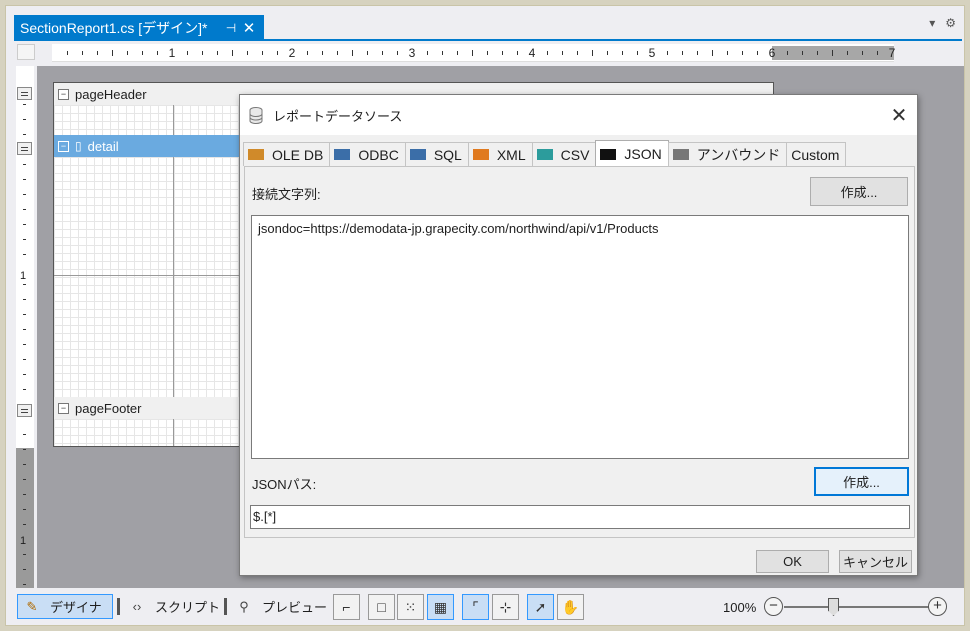 Image resolution: width=970 pixels, height=631 pixels. What do you see at coordinates (580, 517) in the screenshot?
I see `json-path-input: $.[*]` at bounding box center [580, 517].